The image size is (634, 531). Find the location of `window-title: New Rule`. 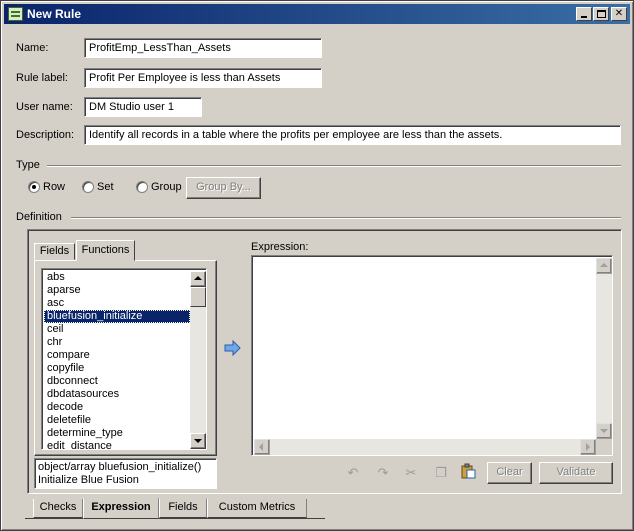

window-title: New Rule is located at coordinates (54, 14).